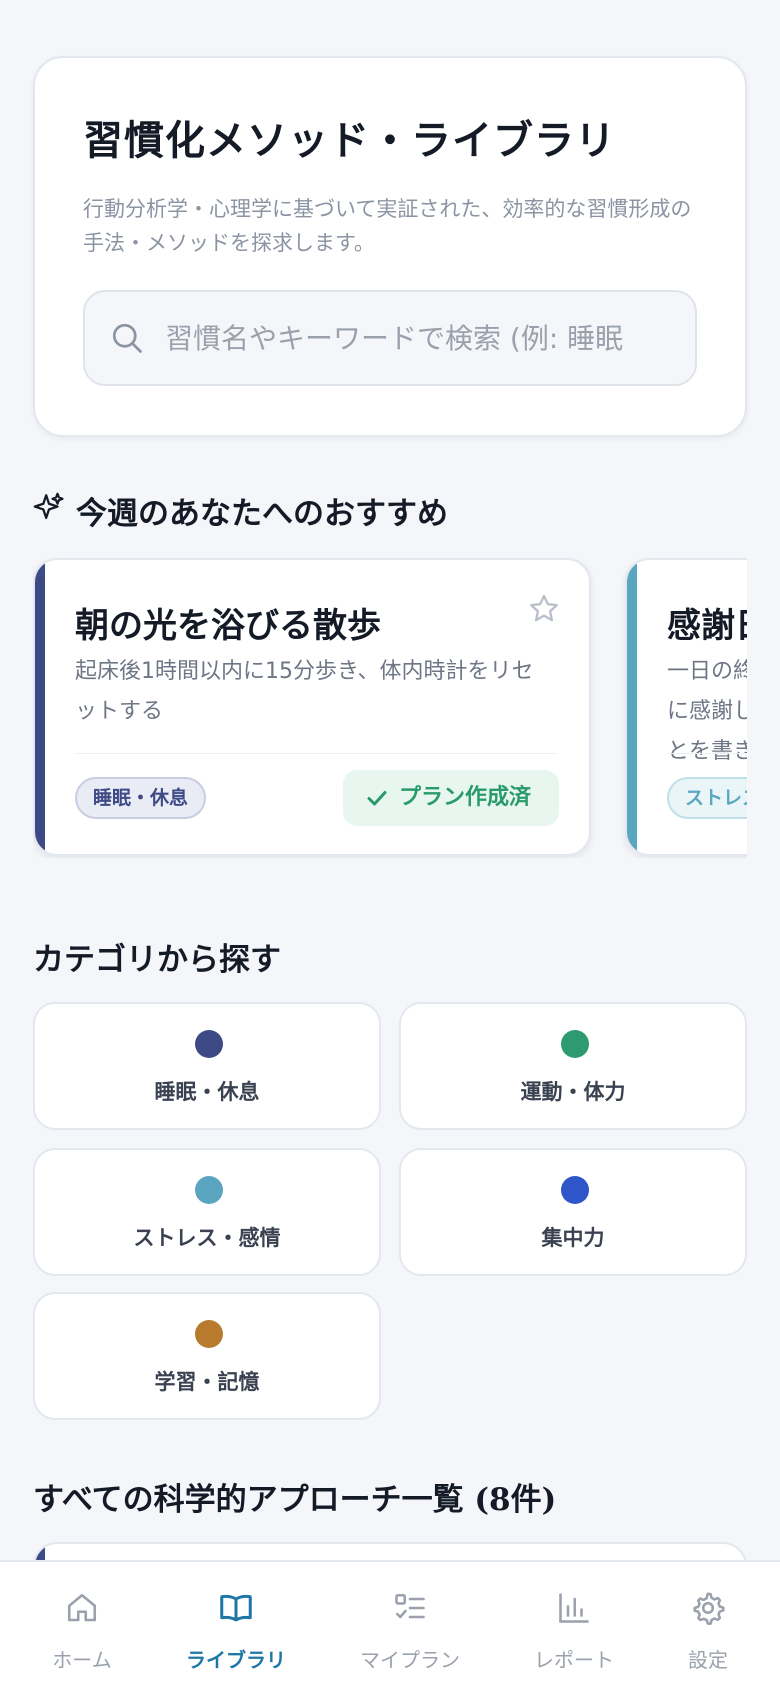 Image resolution: width=780 pixels, height=1688 pixels. I want to click on book-icon, so click(236, 1608).